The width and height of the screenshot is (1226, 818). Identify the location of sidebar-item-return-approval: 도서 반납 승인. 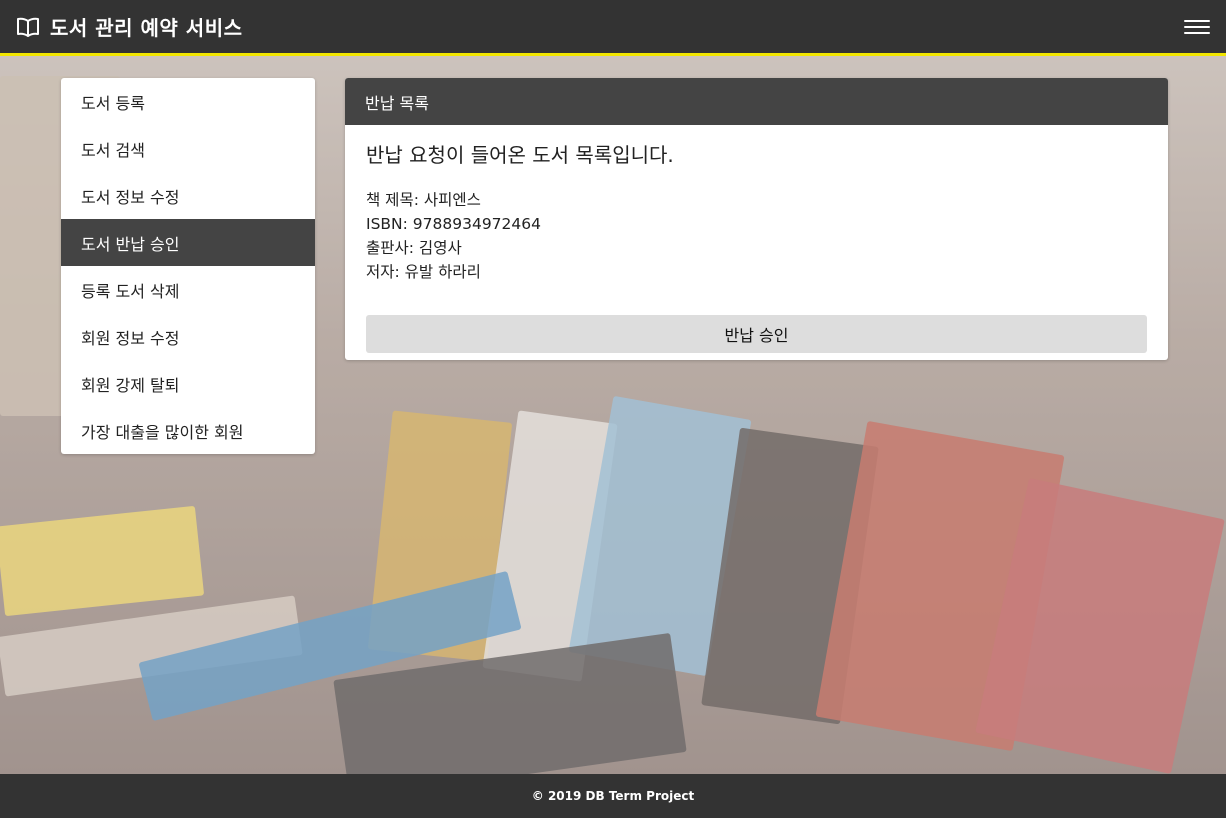
(188, 242).